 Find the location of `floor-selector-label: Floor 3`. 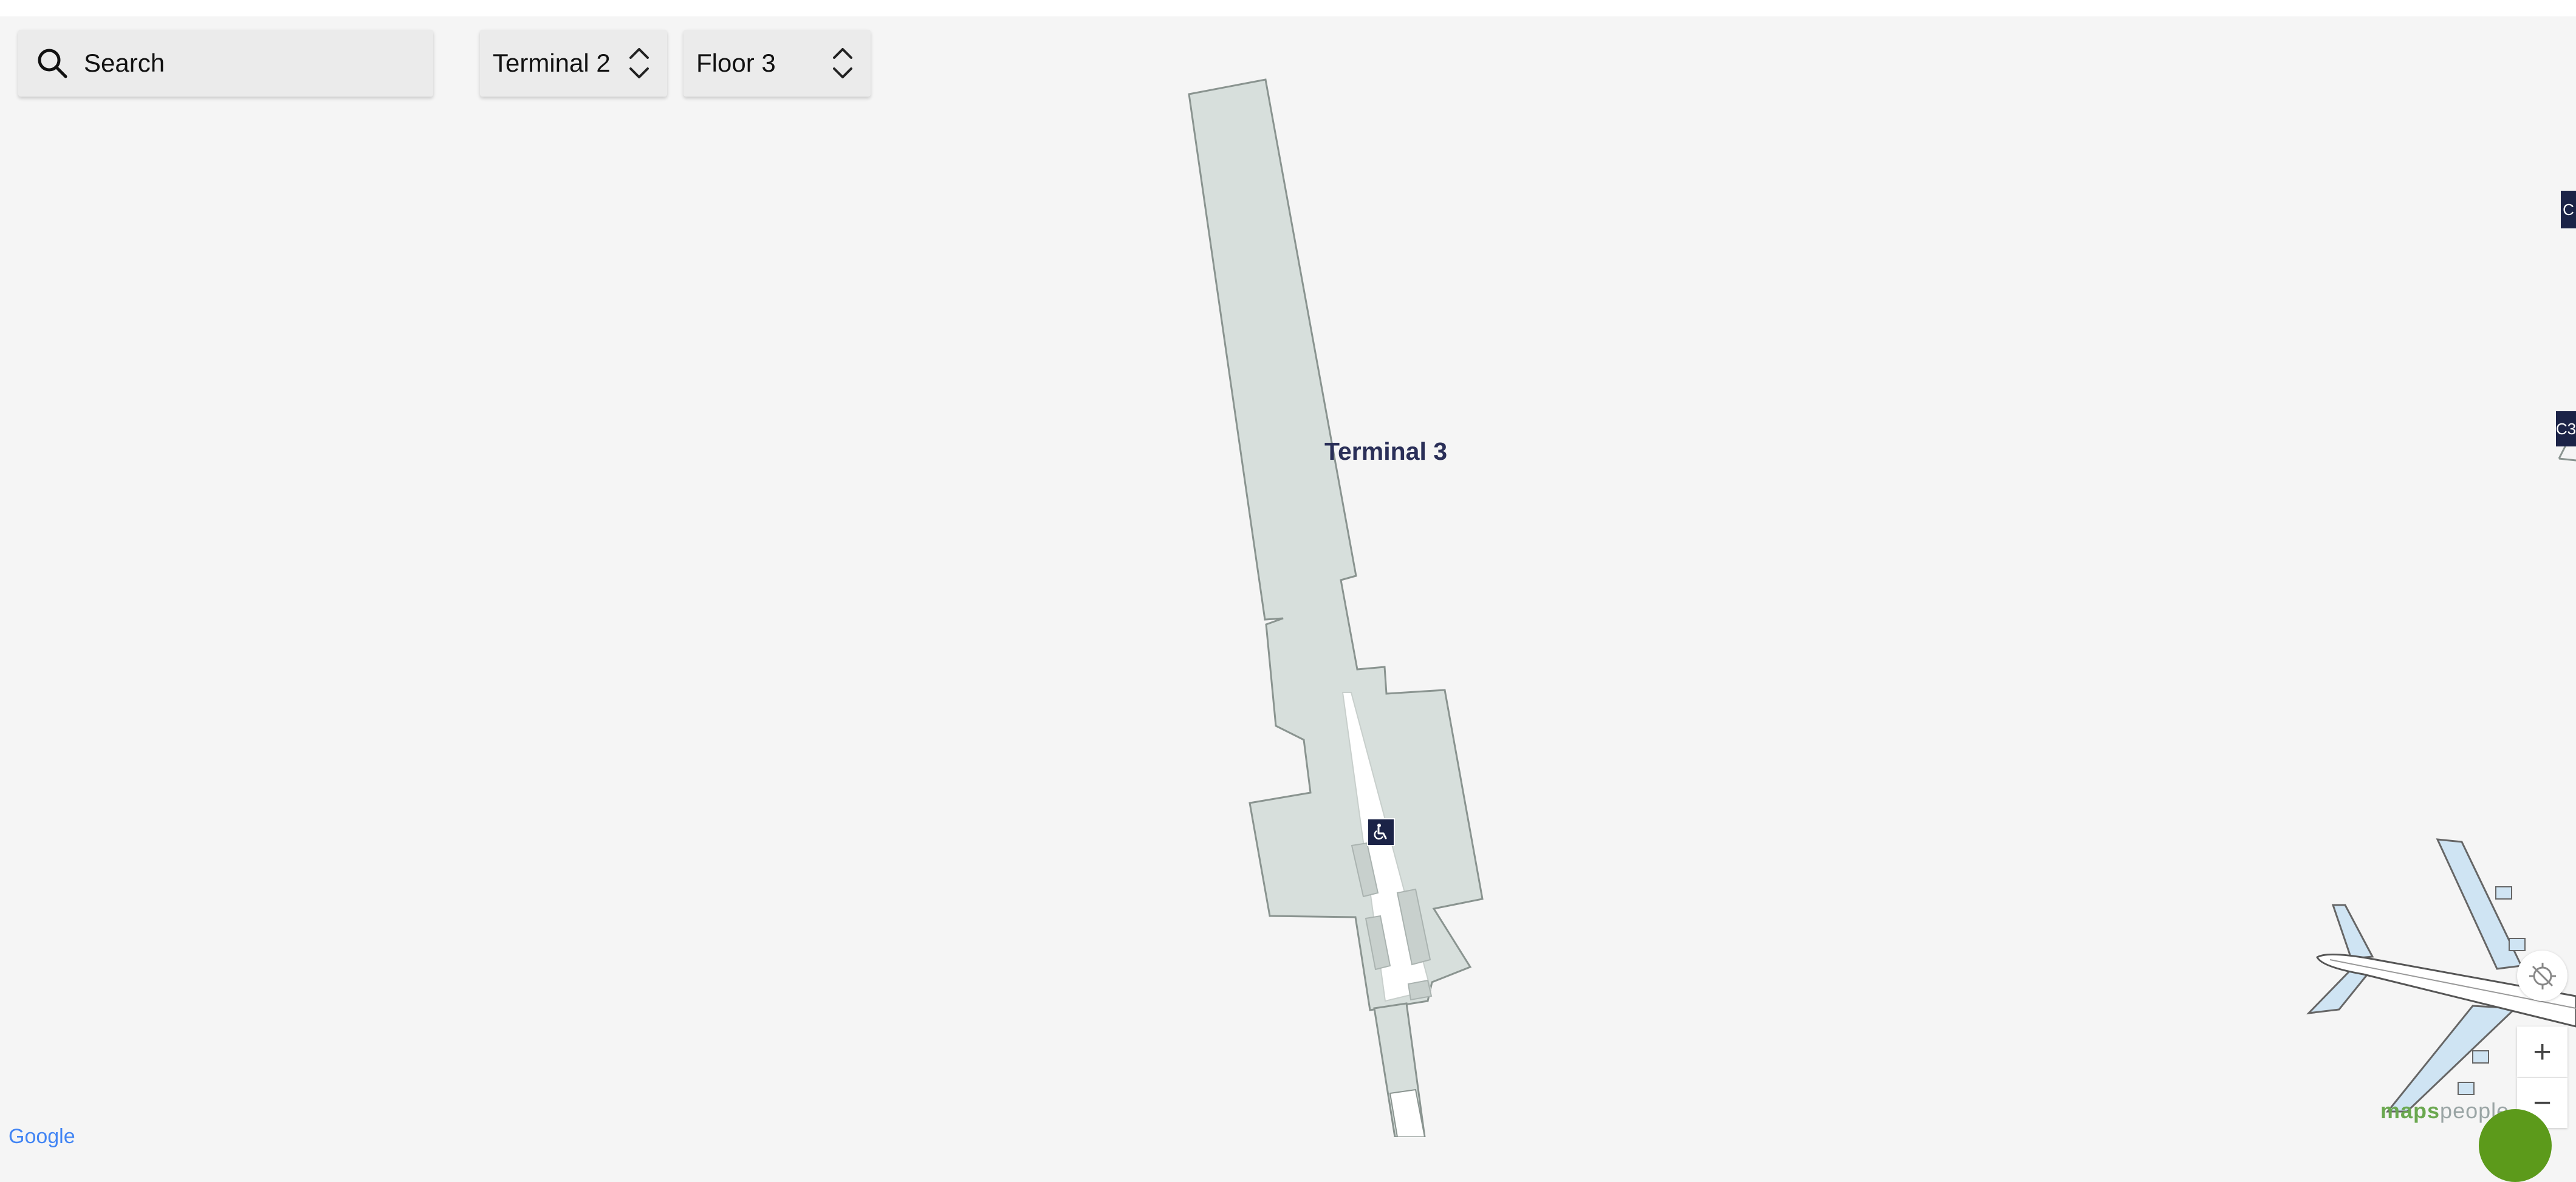

floor-selector-label: Floor 3 is located at coordinates (736, 63).